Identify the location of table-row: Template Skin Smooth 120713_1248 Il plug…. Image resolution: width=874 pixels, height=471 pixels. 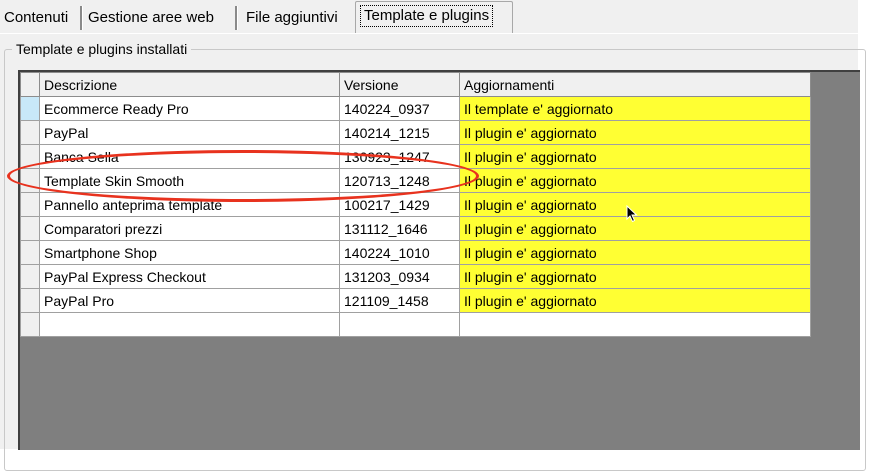
(415, 180).